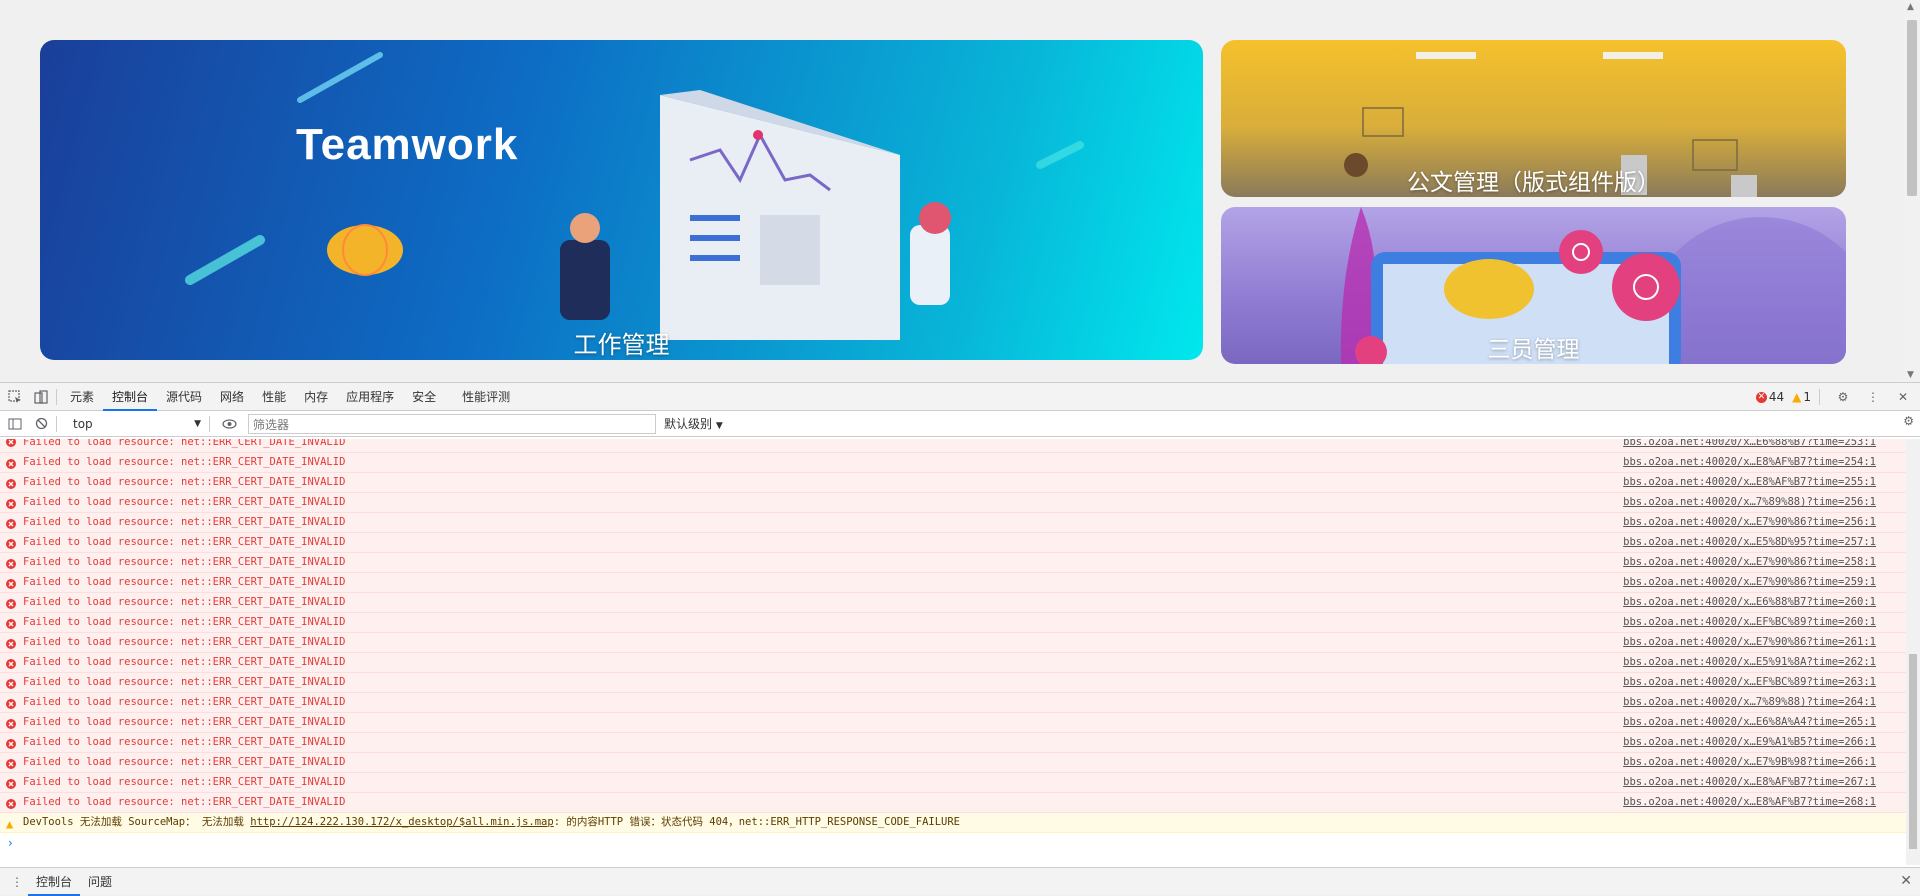  I want to click on chevron-down-icon: ▼, so click(197, 423).